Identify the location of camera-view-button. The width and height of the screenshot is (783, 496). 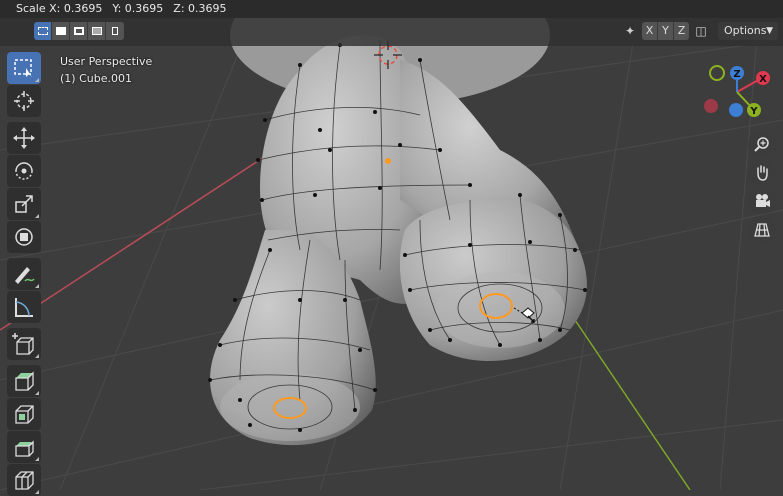
(762, 201).